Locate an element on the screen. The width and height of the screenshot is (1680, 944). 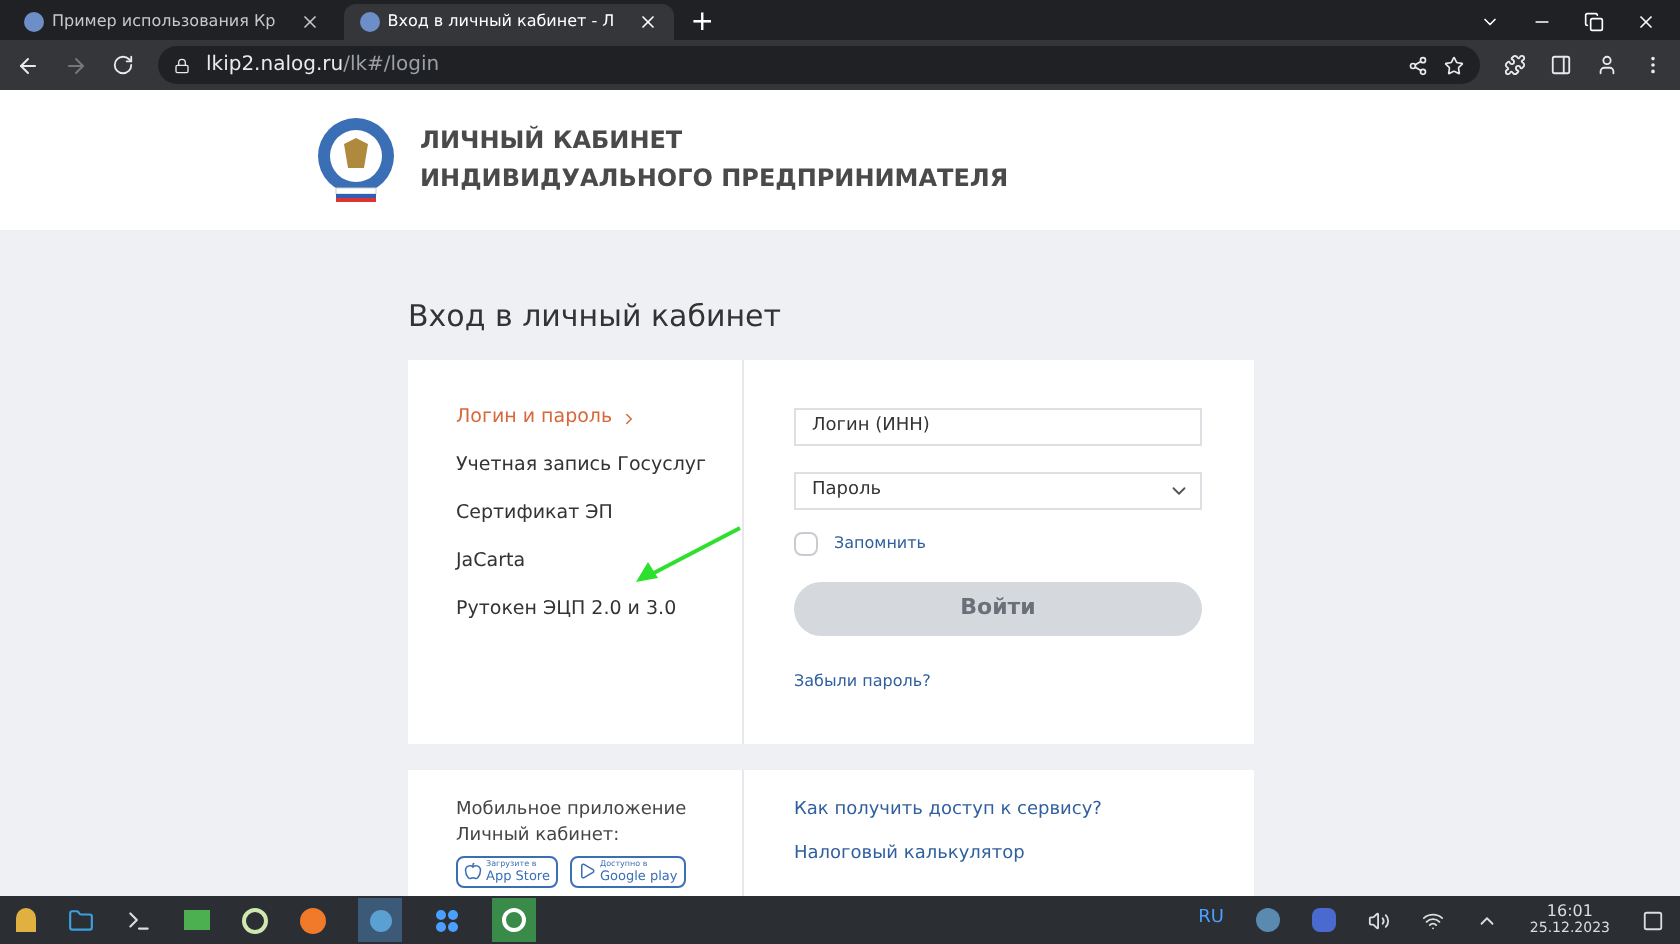
browser-tab: Вход в личный кабинет - Л is located at coordinates (509, 22).